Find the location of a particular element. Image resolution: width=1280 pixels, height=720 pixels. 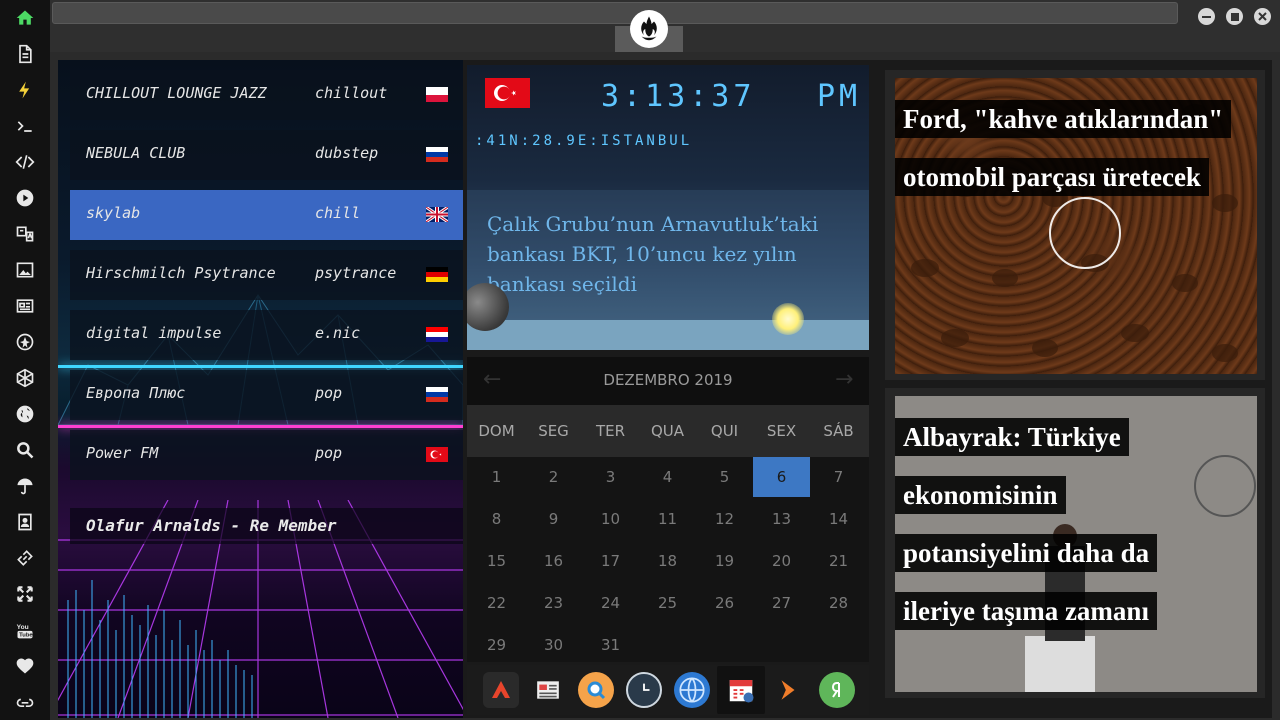

search-icon is located at coordinates (25, 450).